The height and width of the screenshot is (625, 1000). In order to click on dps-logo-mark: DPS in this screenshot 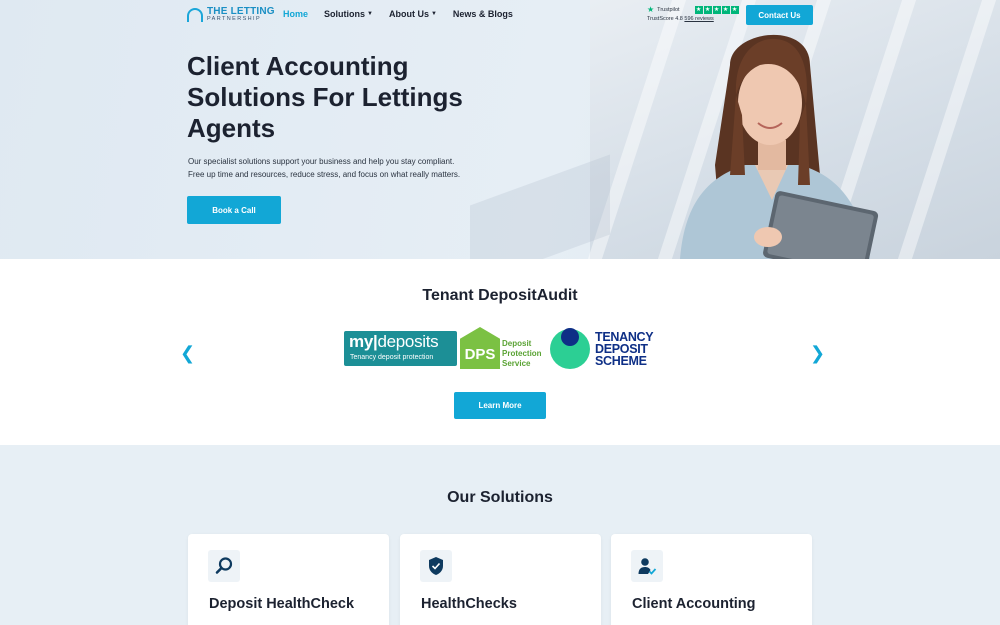, I will do `click(480, 348)`.